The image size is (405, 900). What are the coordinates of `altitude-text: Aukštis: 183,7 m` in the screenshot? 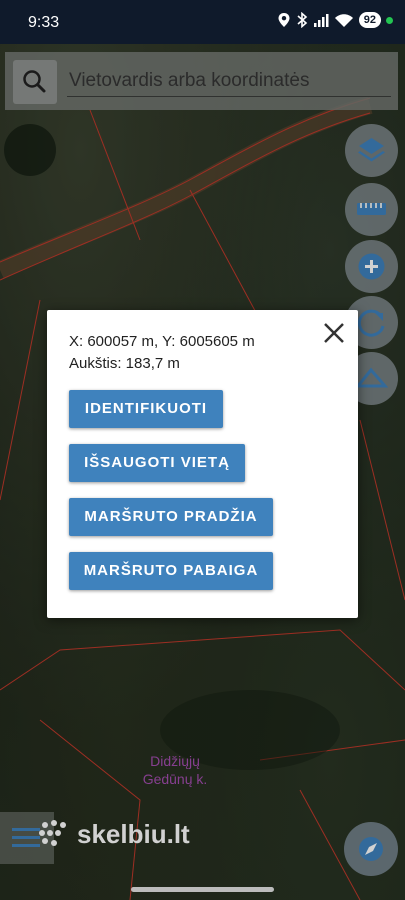 It's located at (124, 363).